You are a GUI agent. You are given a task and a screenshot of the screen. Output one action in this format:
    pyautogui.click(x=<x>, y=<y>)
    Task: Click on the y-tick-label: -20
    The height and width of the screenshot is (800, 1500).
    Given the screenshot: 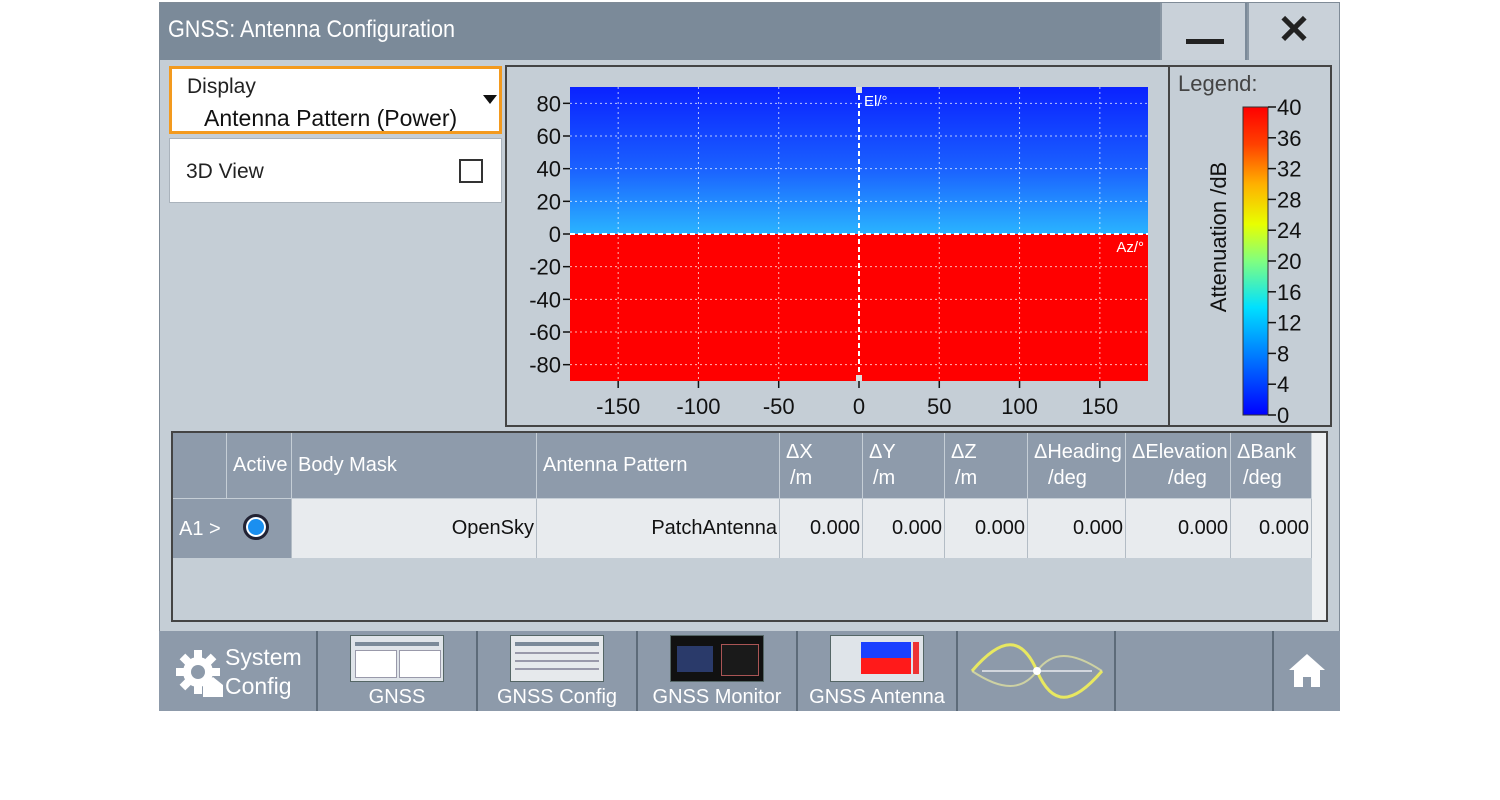 What is the action you would take?
    pyautogui.click(x=545, y=267)
    